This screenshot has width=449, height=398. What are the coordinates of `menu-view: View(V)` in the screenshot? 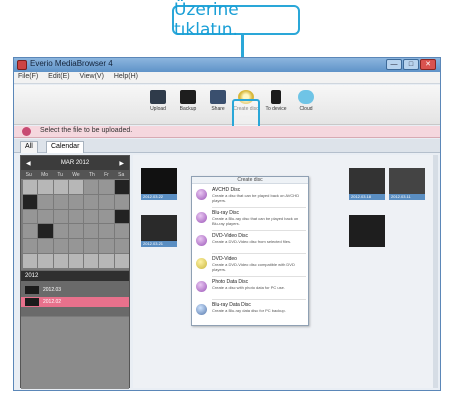 It's located at (92, 76).